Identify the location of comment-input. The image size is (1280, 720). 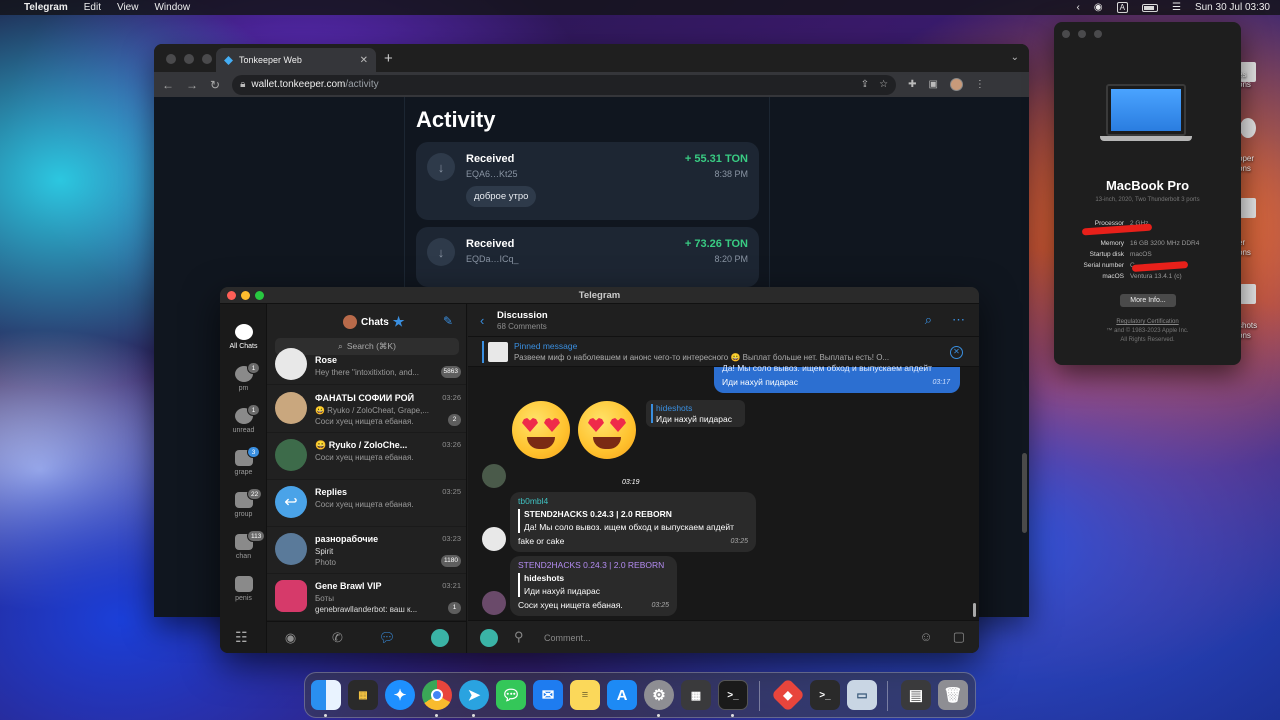
(714, 638).